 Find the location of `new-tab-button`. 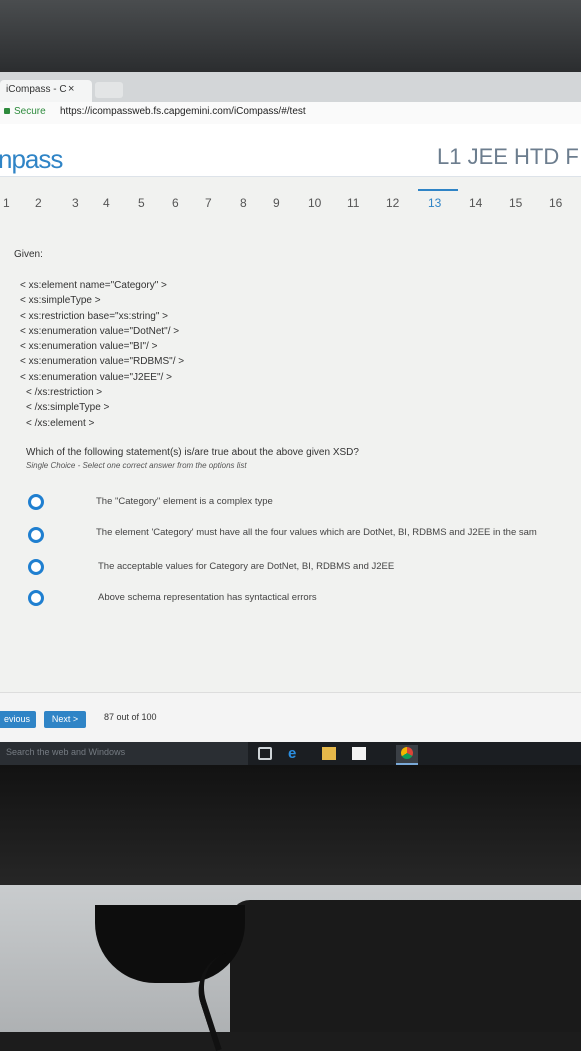

new-tab-button is located at coordinates (109, 90).